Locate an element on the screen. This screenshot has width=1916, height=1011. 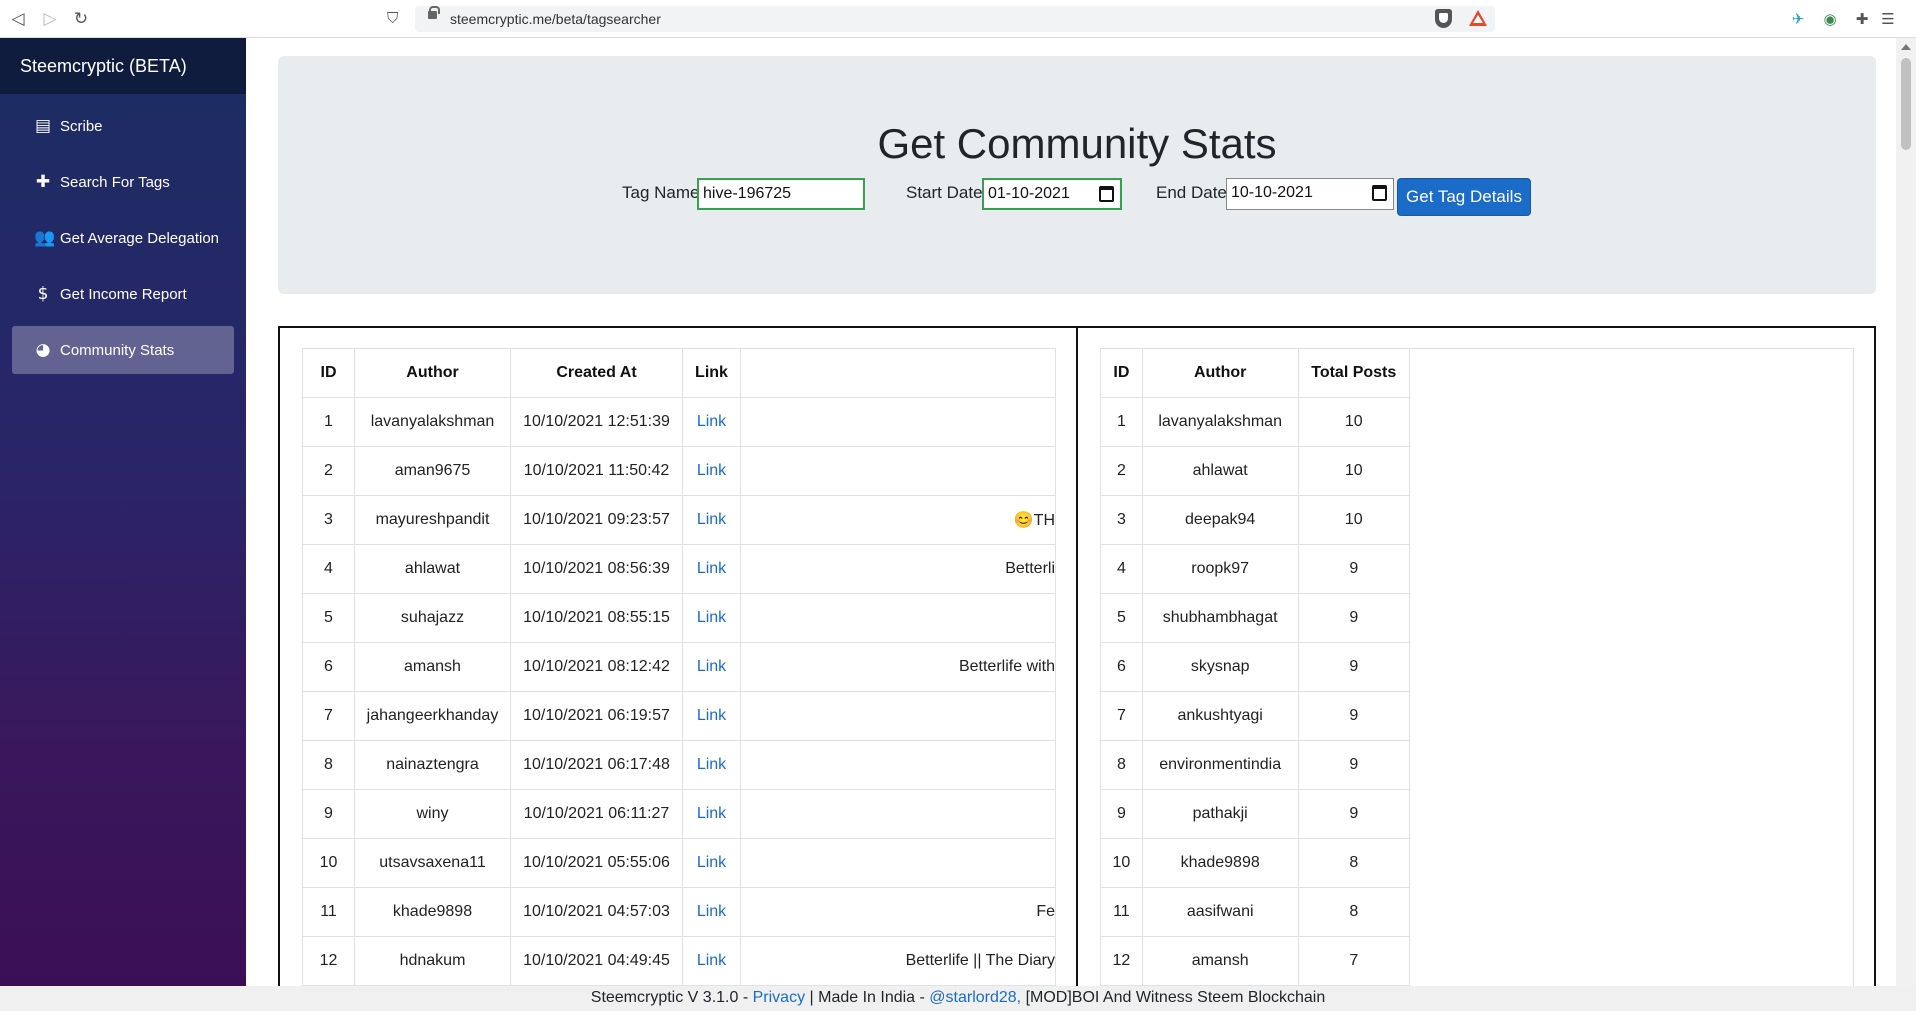
lock-icon is located at coordinates (434, 13).